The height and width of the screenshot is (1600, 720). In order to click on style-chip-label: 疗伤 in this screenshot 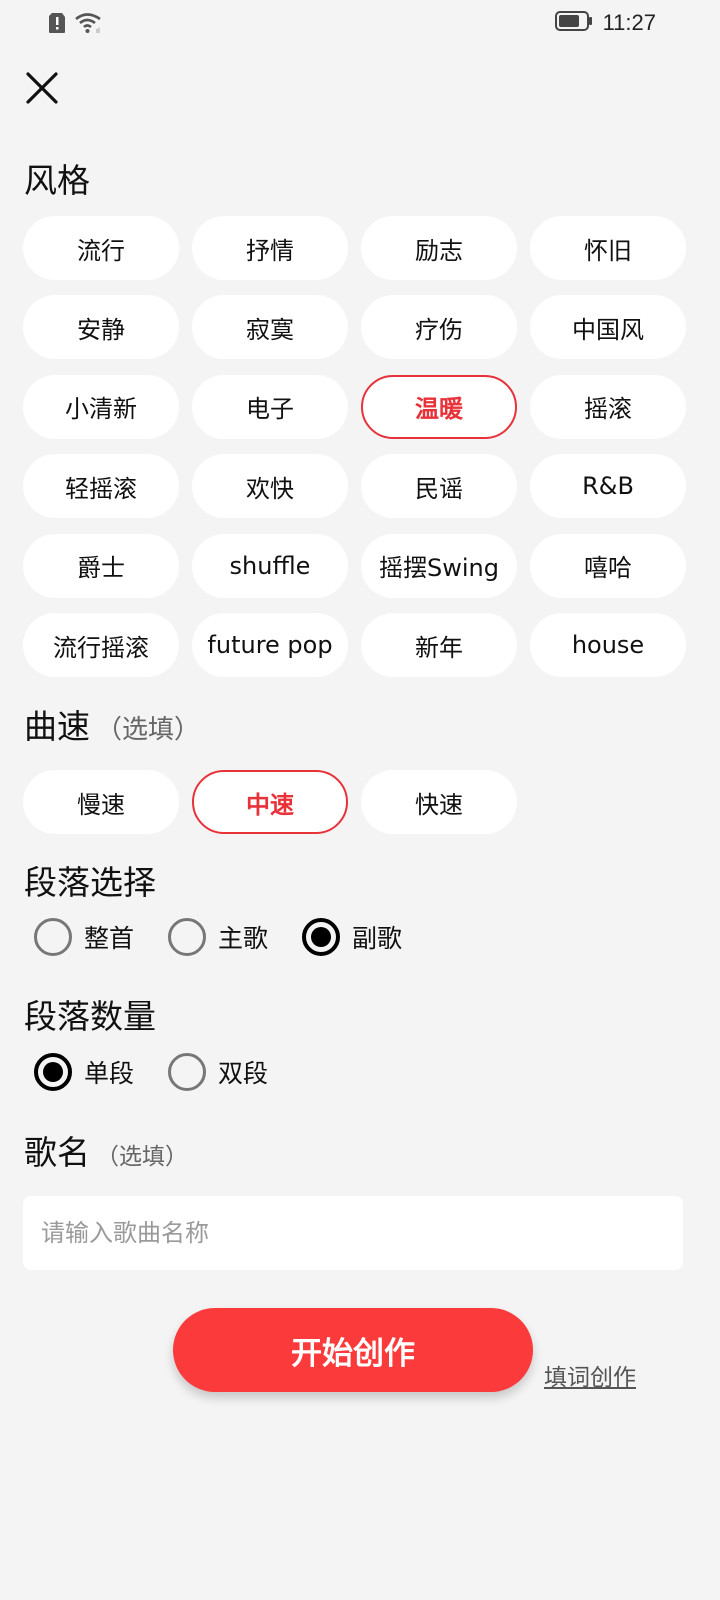, I will do `click(439, 329)`.